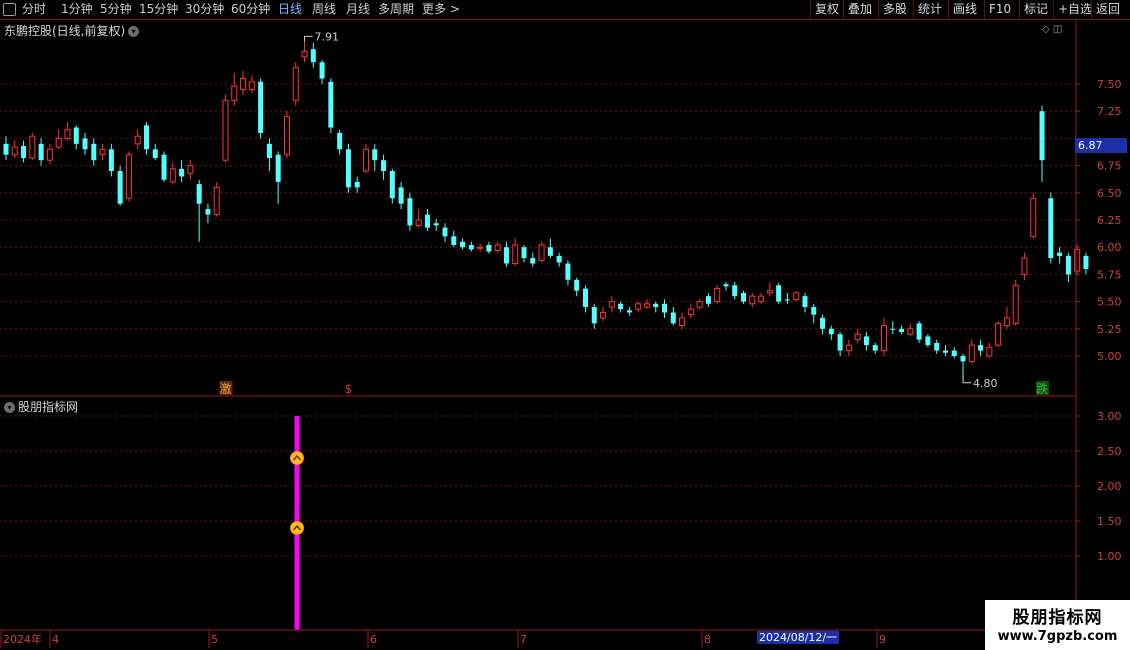 This screenshot has width=1130, height=650. I want to click on high-marker-pointer, so click(308, 38).